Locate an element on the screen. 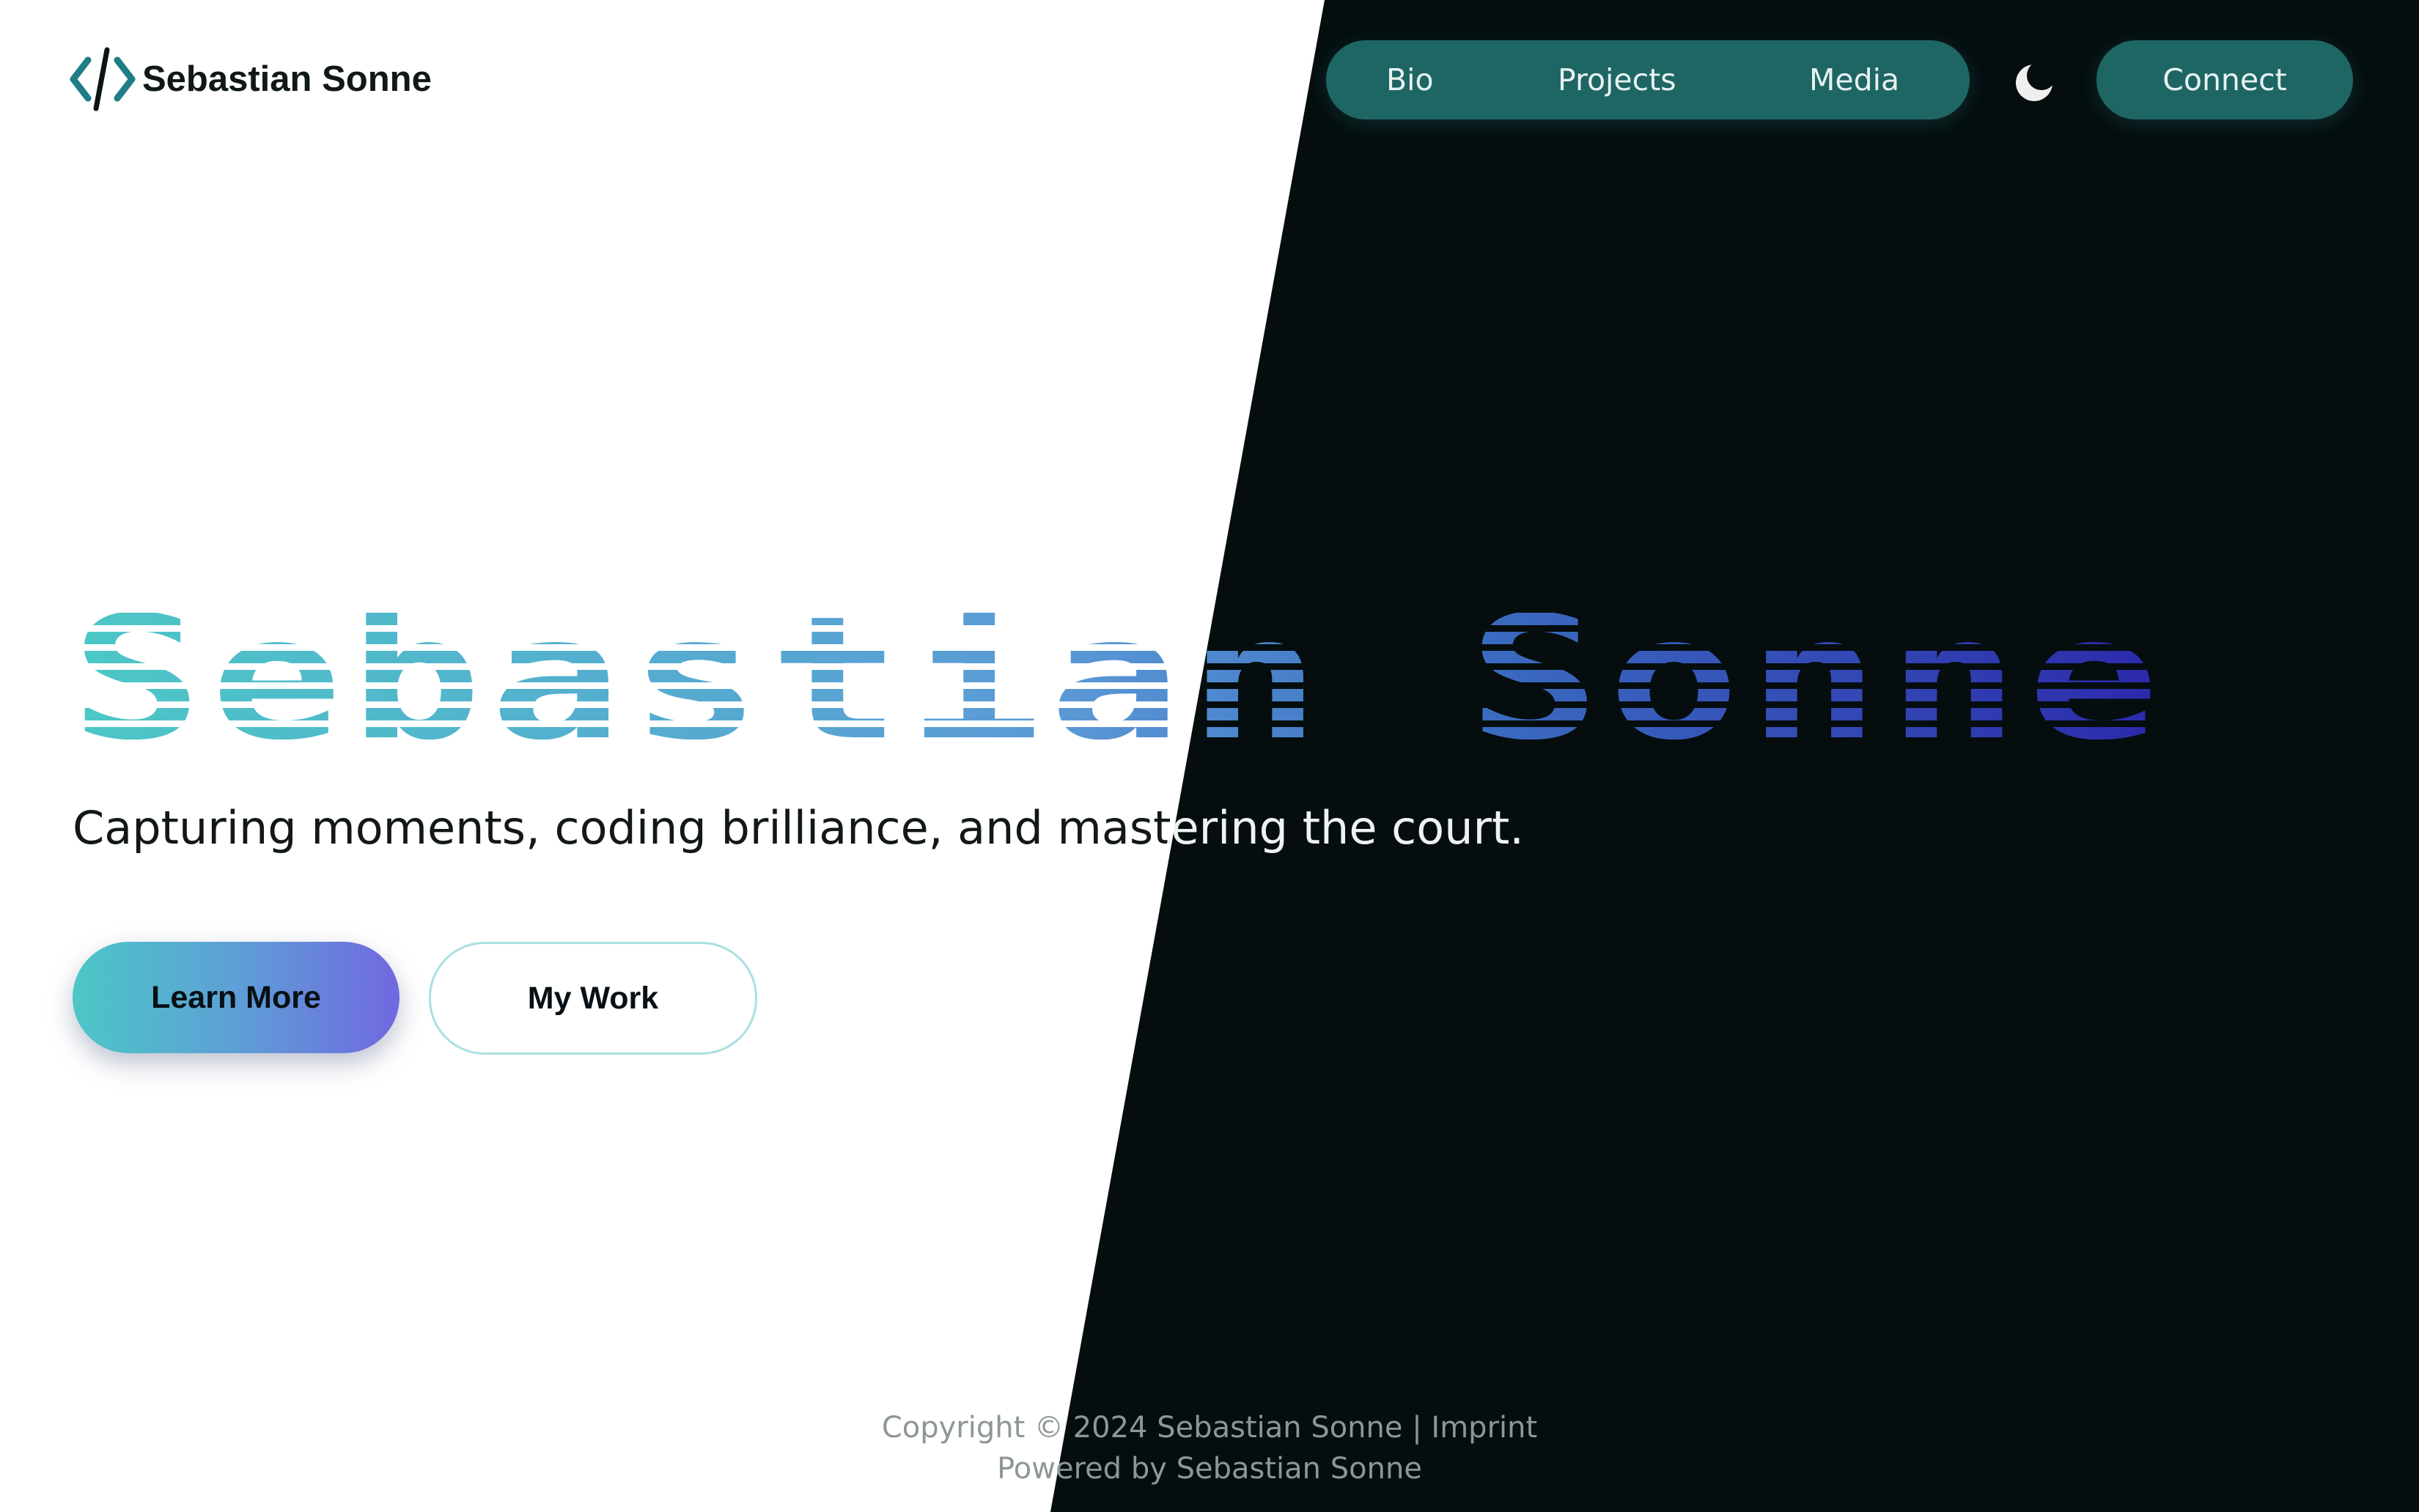 Image resolution: width=2419 pixels, height=1512 pixels. footer-copyright: Copyright © 2024 Sebastian Sonne is located at coordinates (1142, 1428).